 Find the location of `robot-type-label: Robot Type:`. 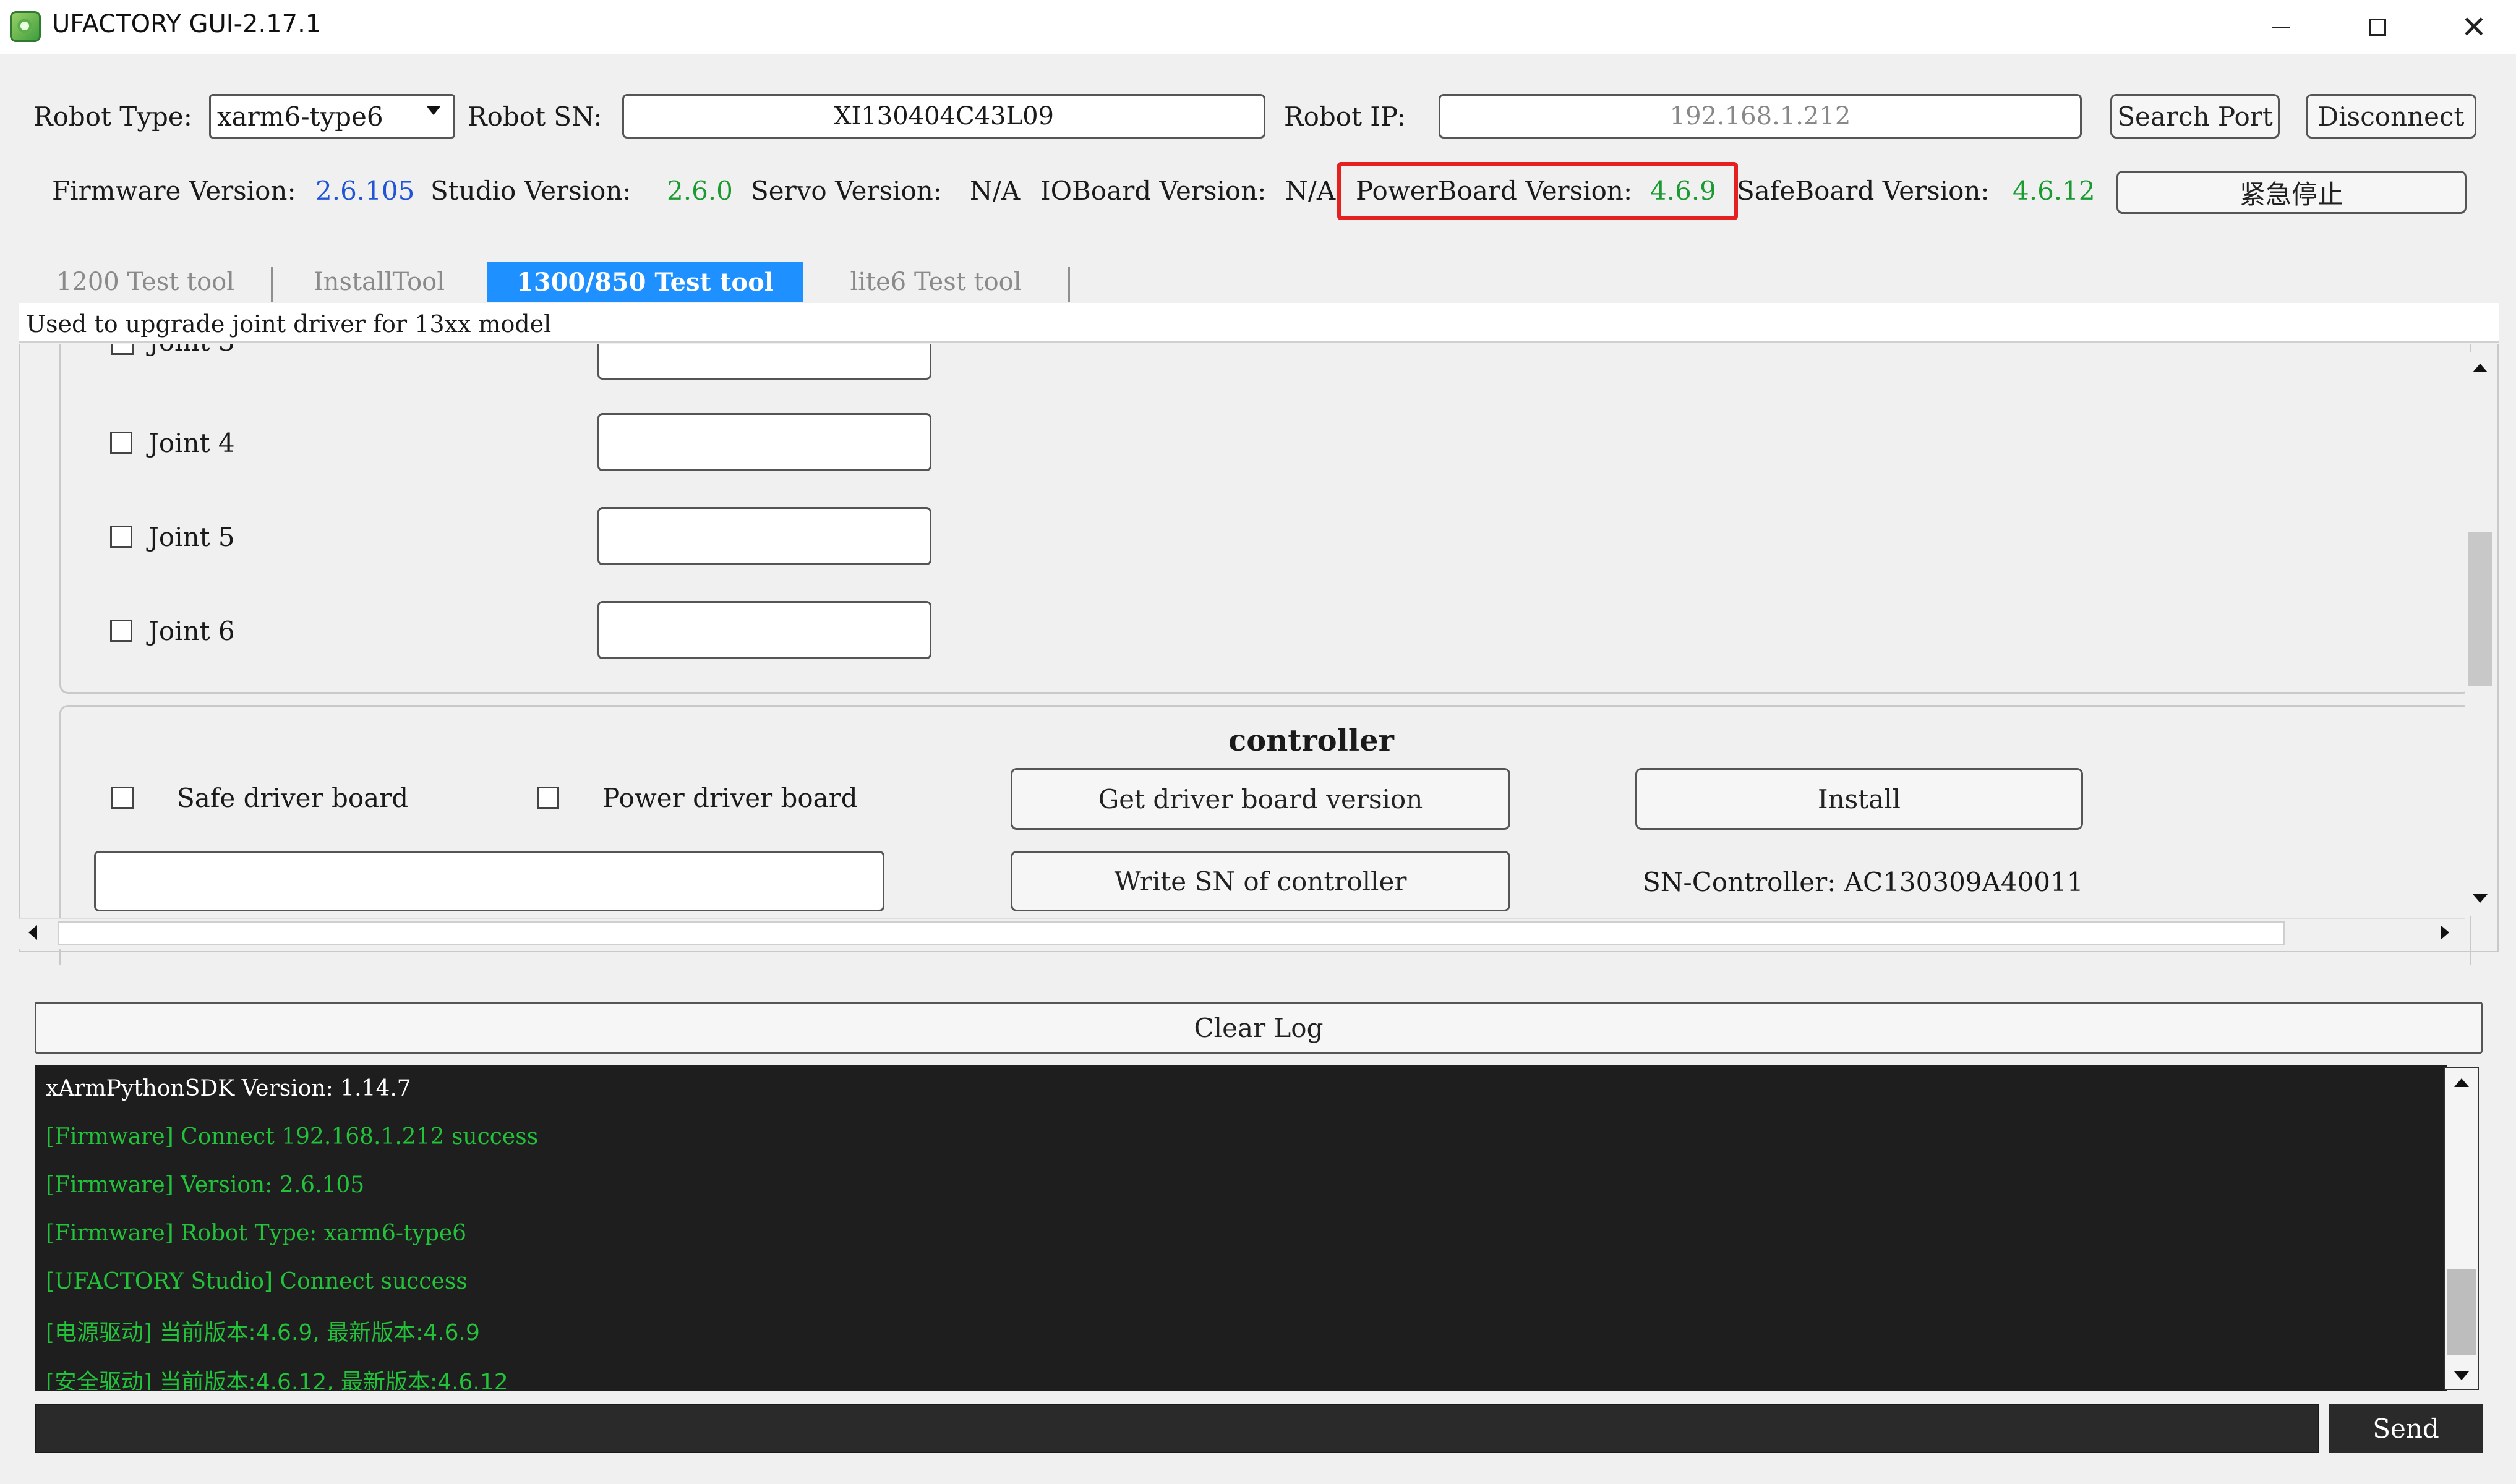

robot-type-label: Robot Type: is located at coordinates (112, 116).